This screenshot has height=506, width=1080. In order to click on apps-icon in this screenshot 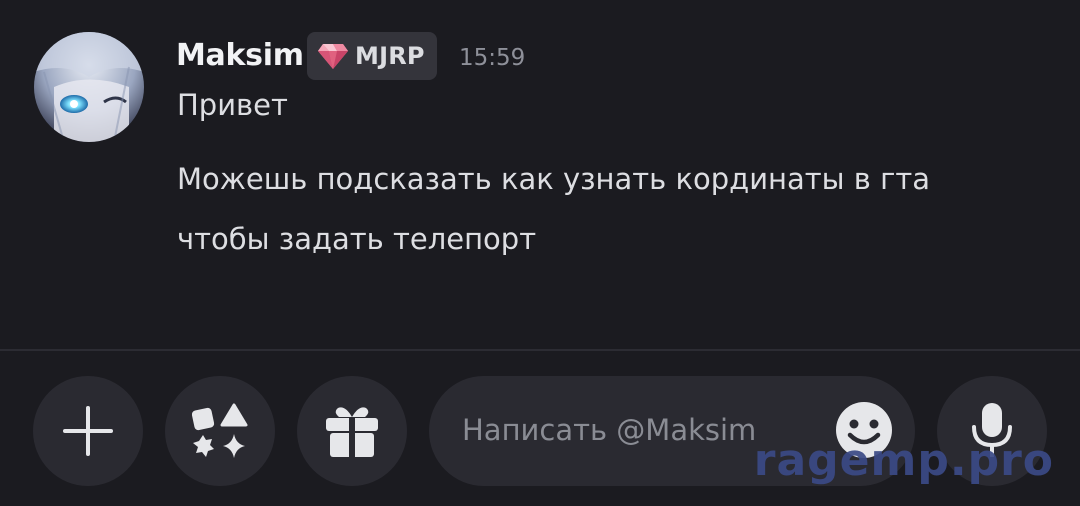, I will do `click(219, 430)`.